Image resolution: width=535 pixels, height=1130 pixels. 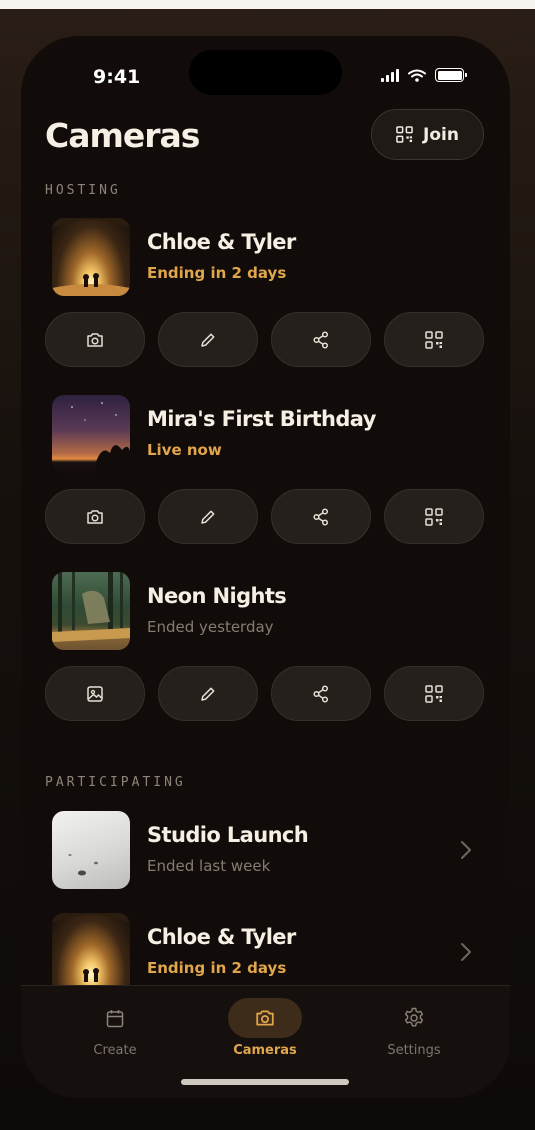 What do you see at coordinates (115, 782) in the screenshot?
I see `section-participating: PARTICIPATING` at bounding box center [115, 782].